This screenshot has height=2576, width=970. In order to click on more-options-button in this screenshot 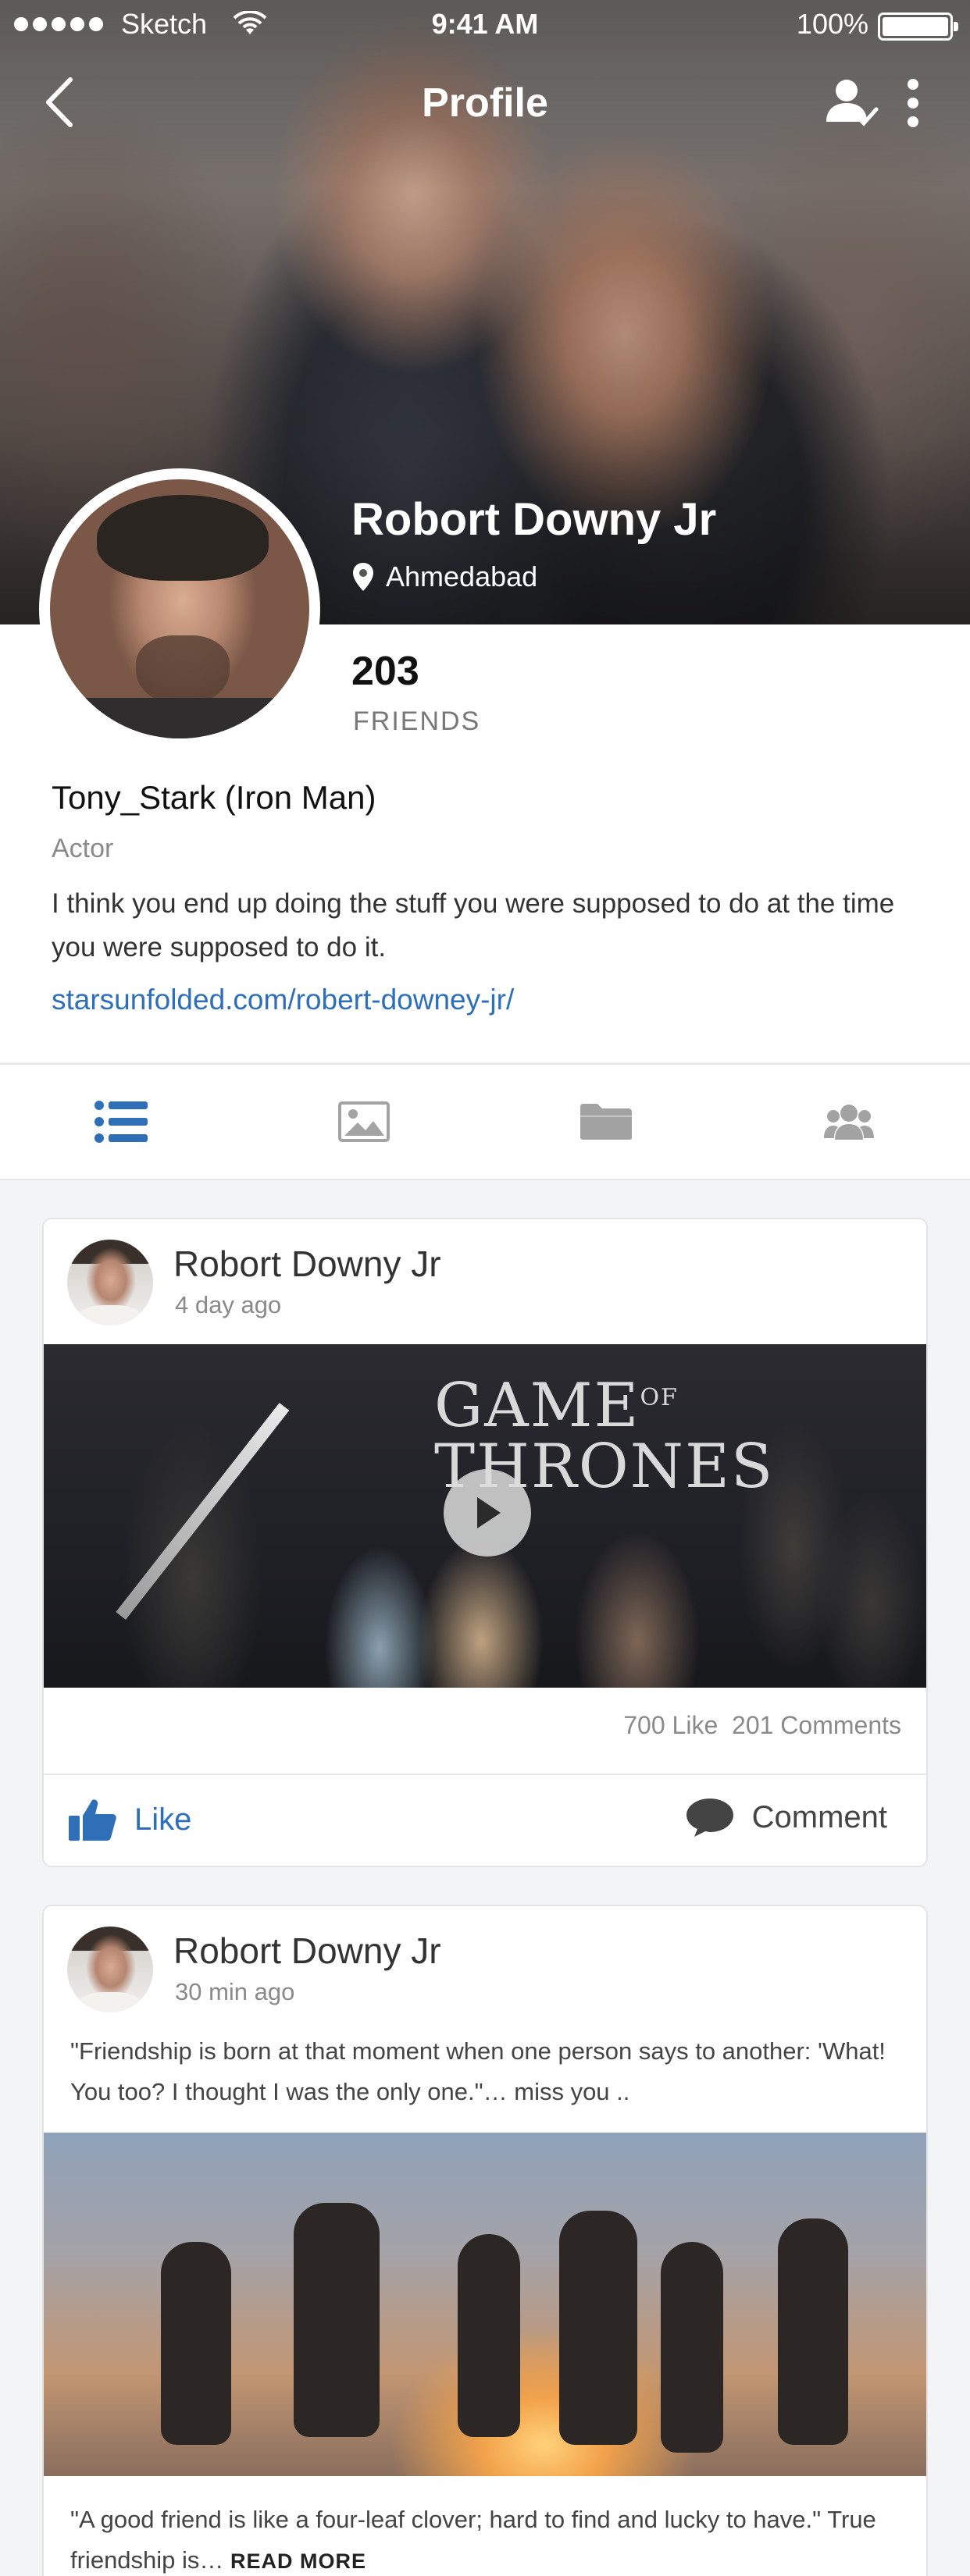, I will do `click(917, 106)`.